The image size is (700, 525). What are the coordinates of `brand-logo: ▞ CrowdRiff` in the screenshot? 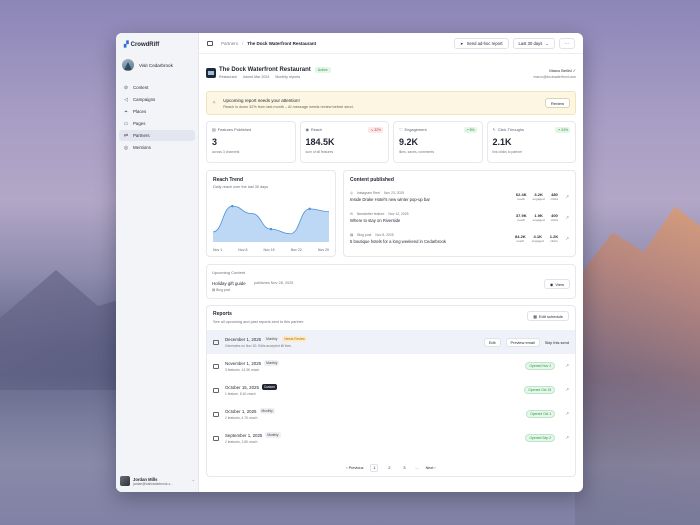 It's located at (157, 41).